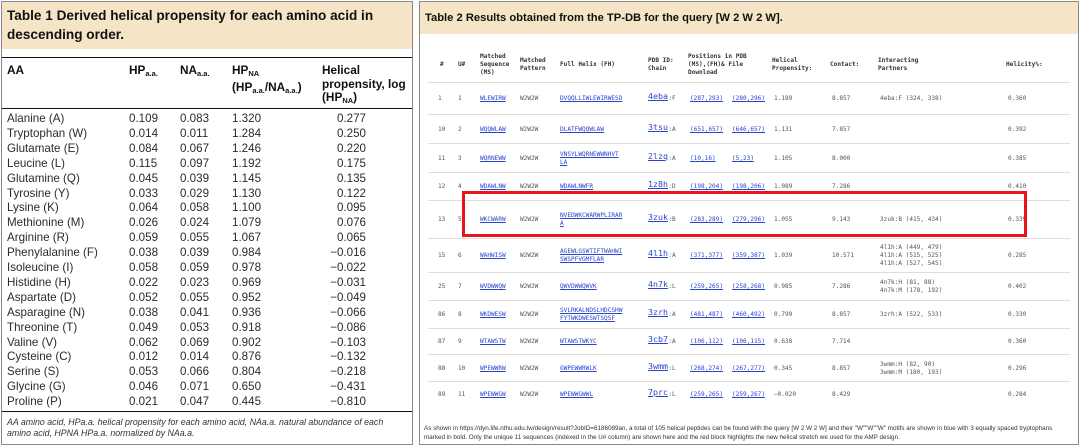 The image size is (1080, 447). What do you see at coordinates (748, 99) in the screenshot?
I see `position-fh-link: (280,296)` at bounding box center [748, 99].